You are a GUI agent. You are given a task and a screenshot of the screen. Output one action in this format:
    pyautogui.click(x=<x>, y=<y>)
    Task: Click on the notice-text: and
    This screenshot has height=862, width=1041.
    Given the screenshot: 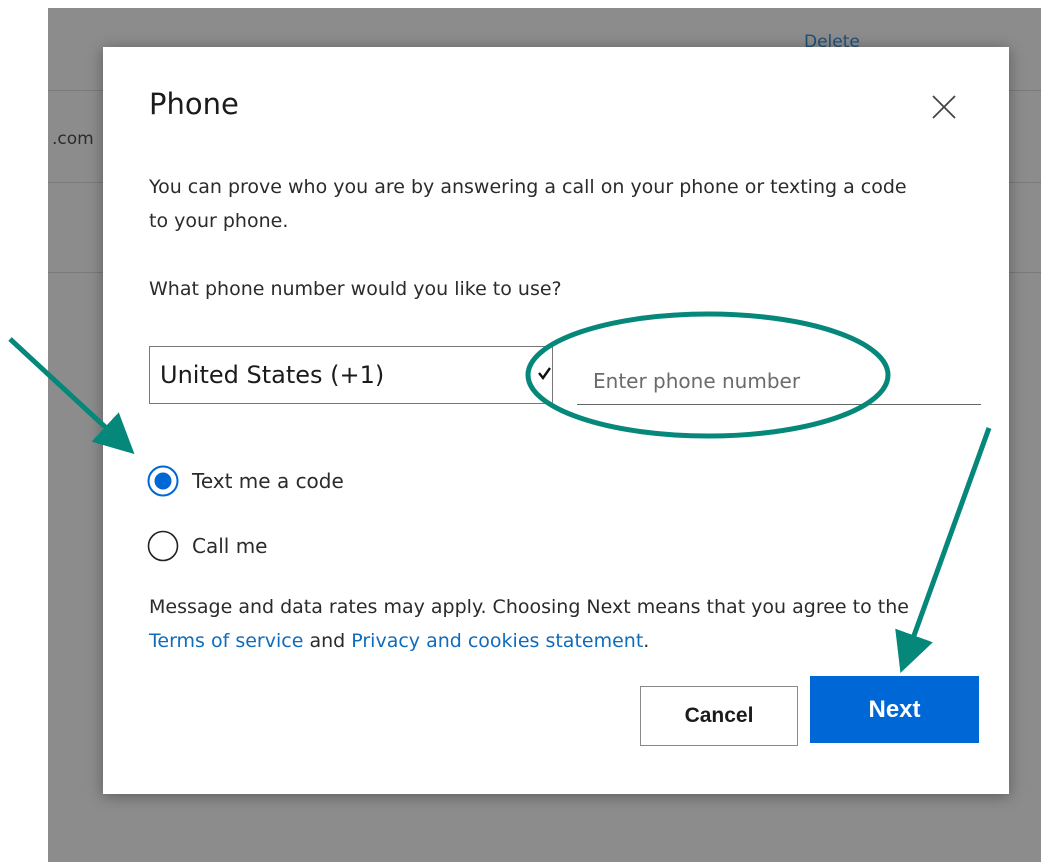 What is the action you would take?
    pyautogui.click(x=327, y=641)
    